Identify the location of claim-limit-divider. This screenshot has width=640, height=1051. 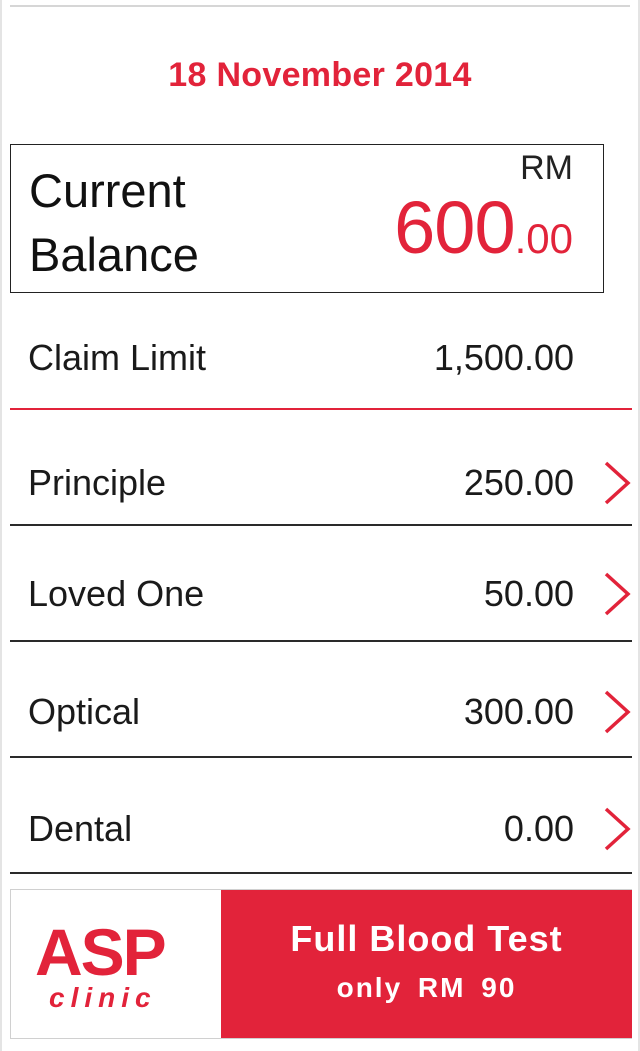
(321, 409).